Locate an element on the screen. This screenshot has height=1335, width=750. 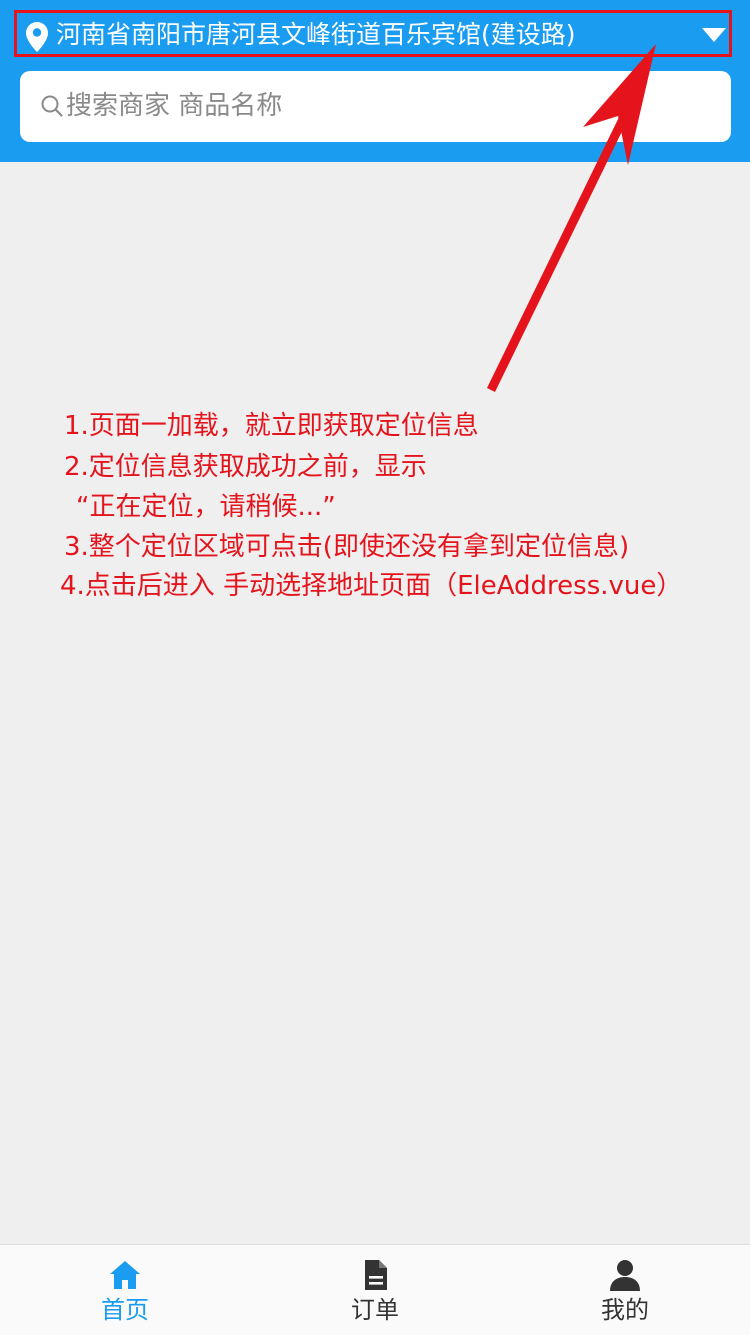
tab-home-label: 首页 is located at coordinates (125, 1310).